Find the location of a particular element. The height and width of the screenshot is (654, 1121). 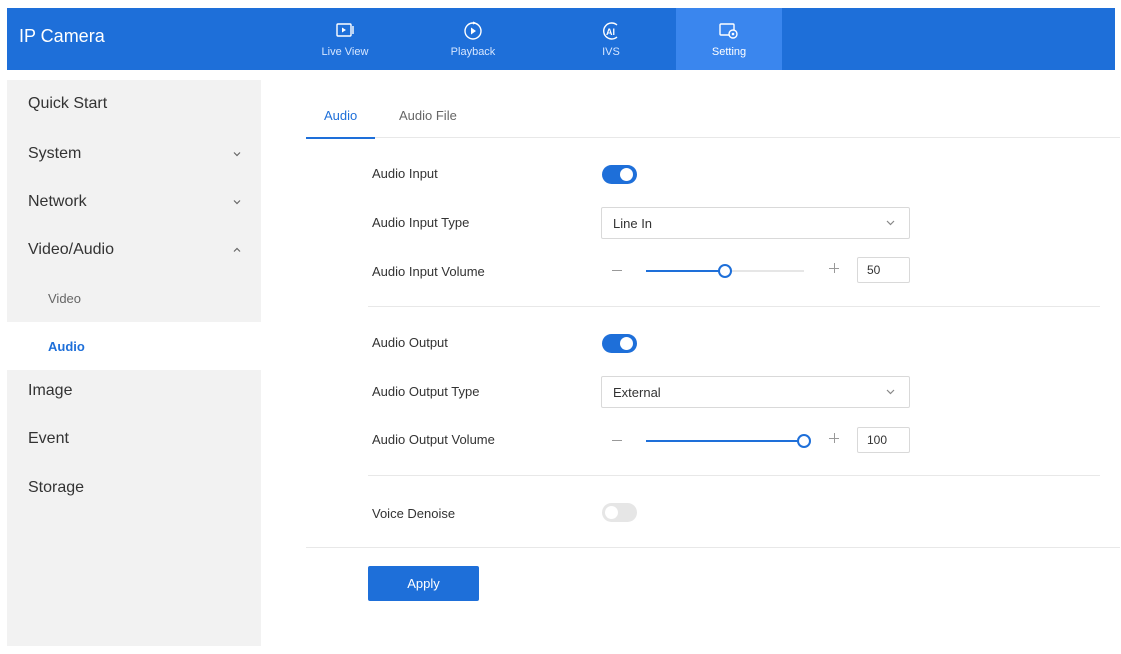

audio-output-label: Audio Output is located at coordinates (410, 342).